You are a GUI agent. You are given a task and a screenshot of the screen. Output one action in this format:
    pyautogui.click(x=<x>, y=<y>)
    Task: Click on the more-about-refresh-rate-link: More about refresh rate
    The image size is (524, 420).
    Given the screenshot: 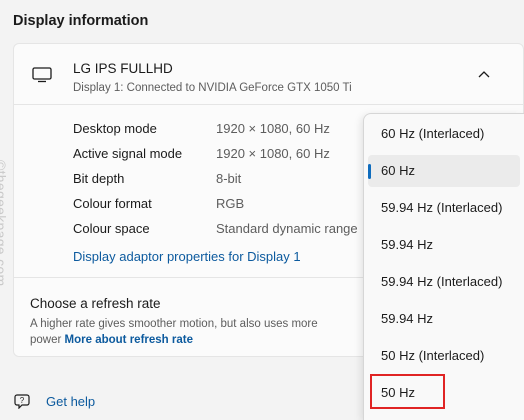 What is the action you would take?
    pyautogui.click(x=129, y=340)
    